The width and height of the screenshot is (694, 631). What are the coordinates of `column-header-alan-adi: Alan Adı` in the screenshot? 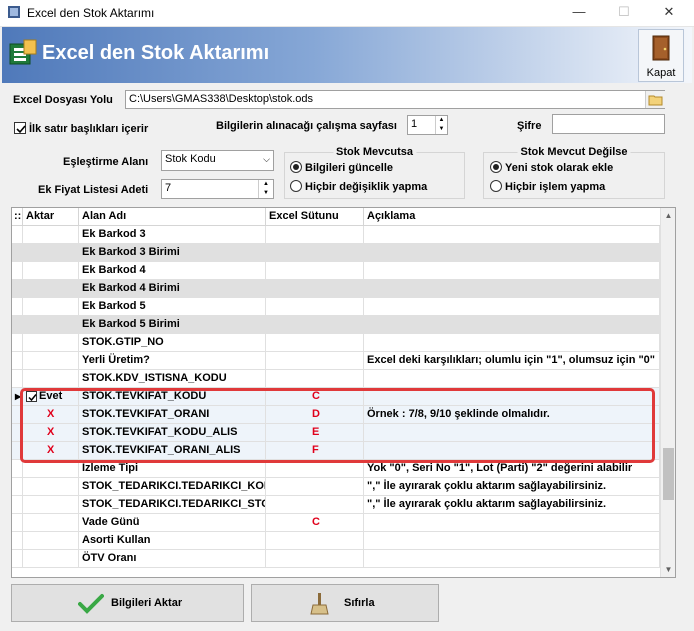 It's located at (172, 216).